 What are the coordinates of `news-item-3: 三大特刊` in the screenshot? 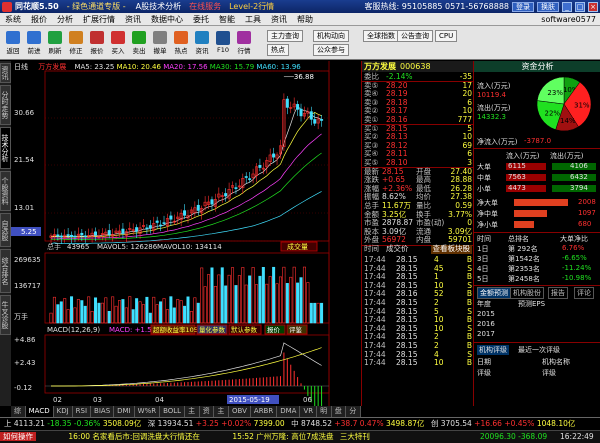 It's located at (355, 436).